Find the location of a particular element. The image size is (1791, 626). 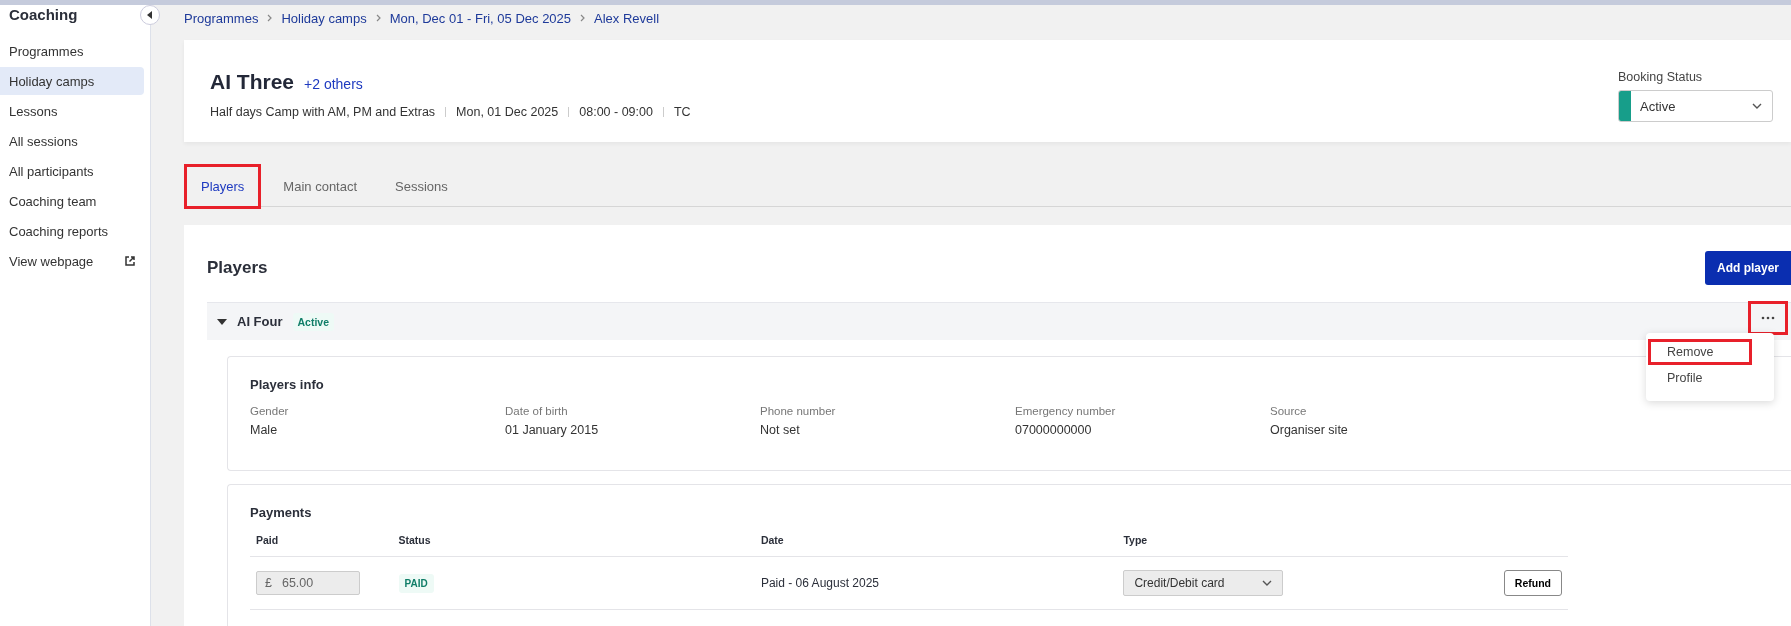

sidebar-item: All participants is located at coordinates (72, 171).